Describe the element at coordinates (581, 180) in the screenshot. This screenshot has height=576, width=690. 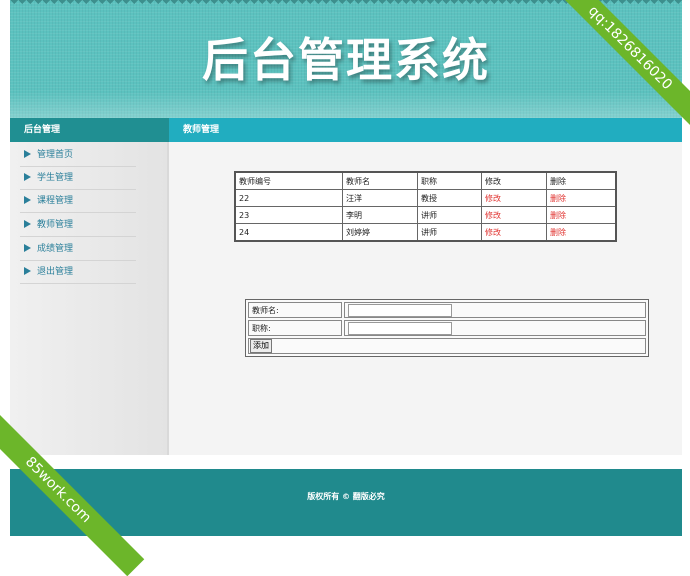
I see `column-header: 删除` at that location.